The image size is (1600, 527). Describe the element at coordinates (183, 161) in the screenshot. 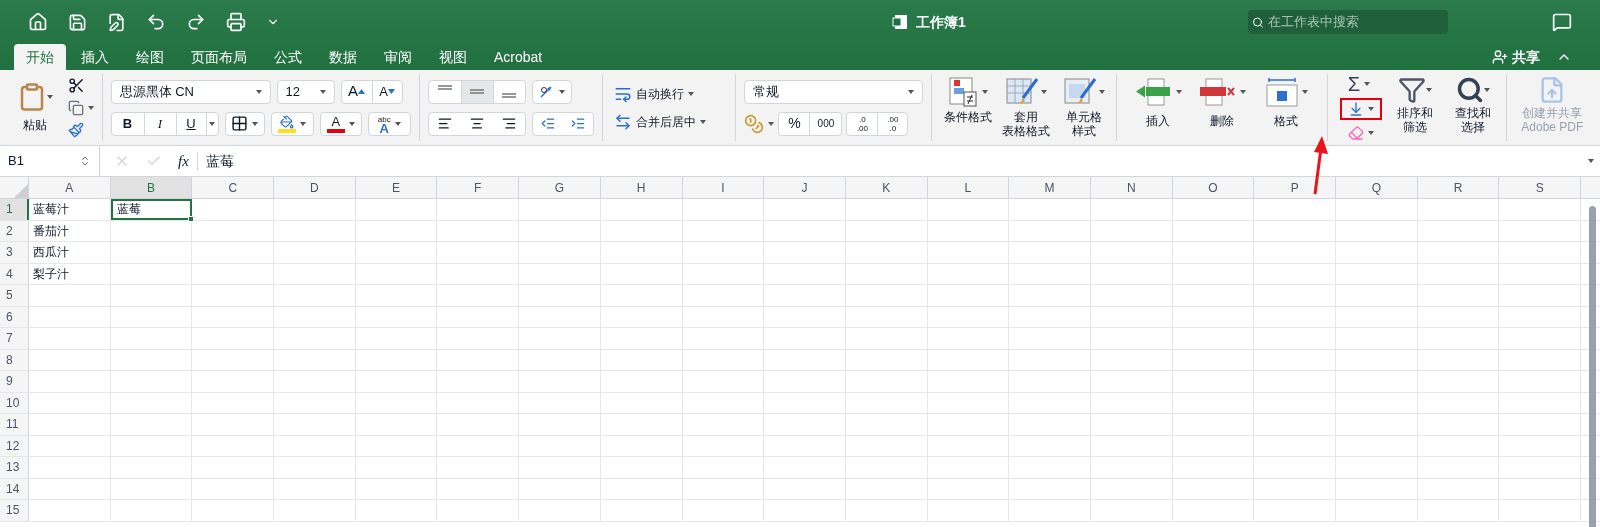

I see `insert-function-button: fx` at that location.